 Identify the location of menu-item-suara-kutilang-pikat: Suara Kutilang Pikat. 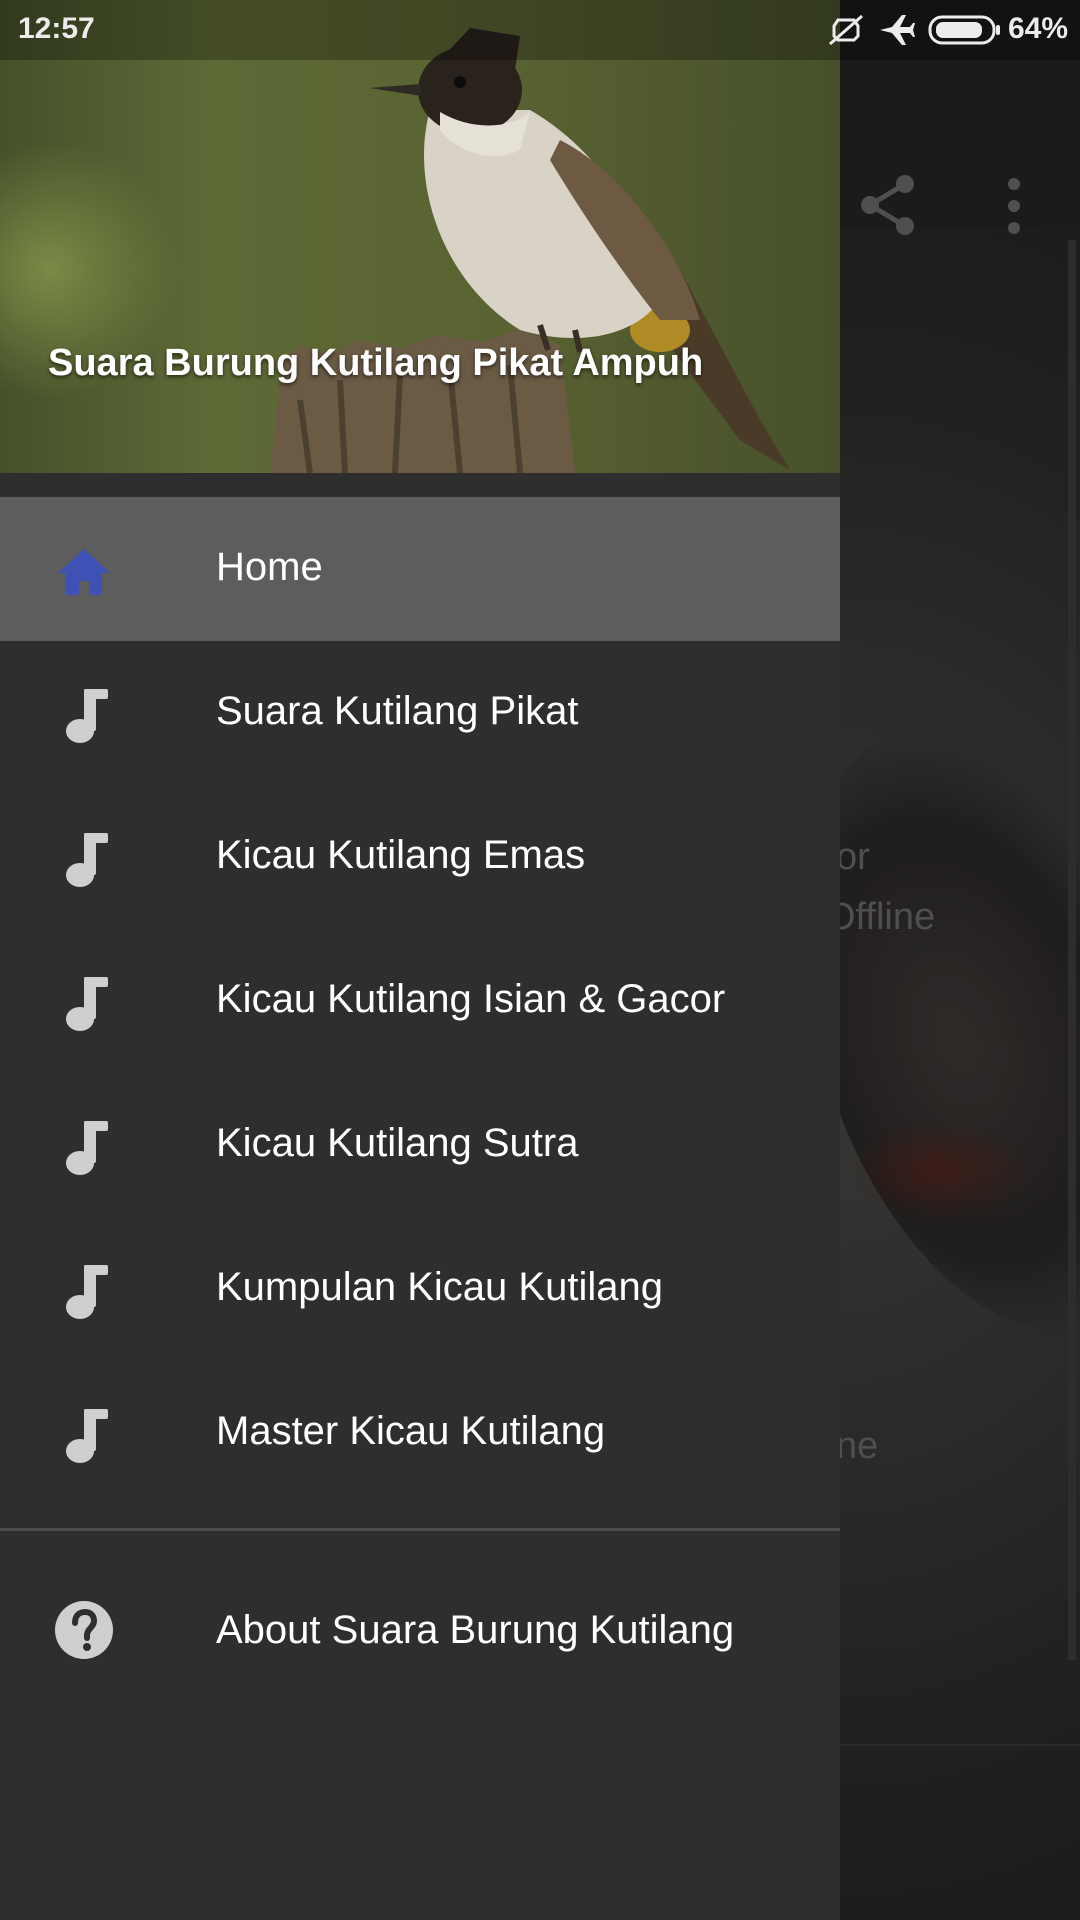
(420, 713).